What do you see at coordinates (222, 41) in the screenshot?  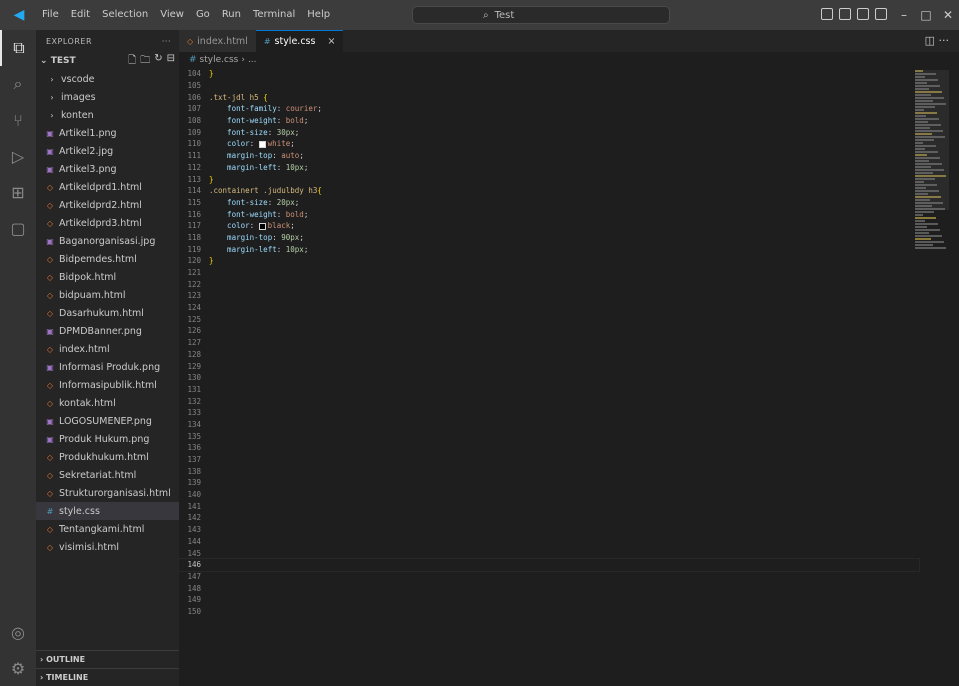 I see `tab-label: index.html` at bounding box center [222, 41].